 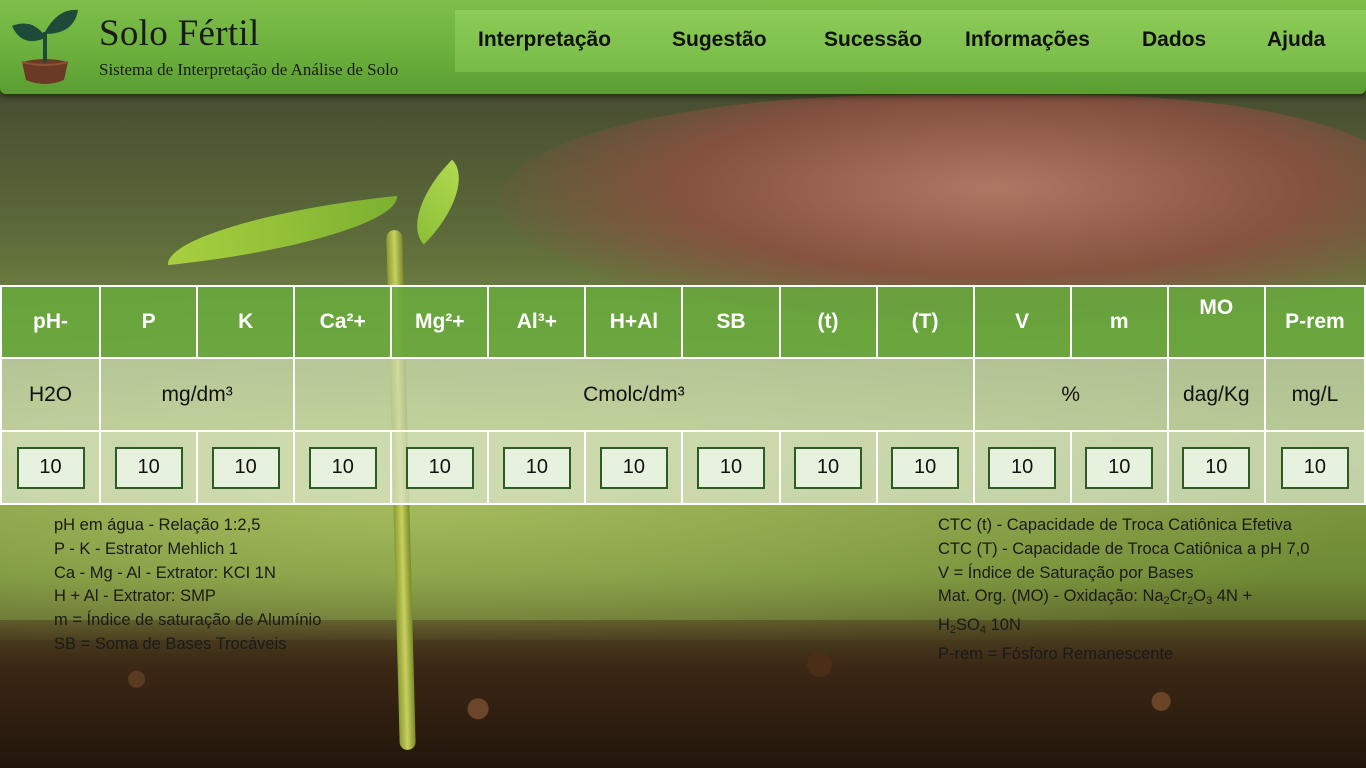 I want to click on header-mo: MO, so click(x=1216, y=322).